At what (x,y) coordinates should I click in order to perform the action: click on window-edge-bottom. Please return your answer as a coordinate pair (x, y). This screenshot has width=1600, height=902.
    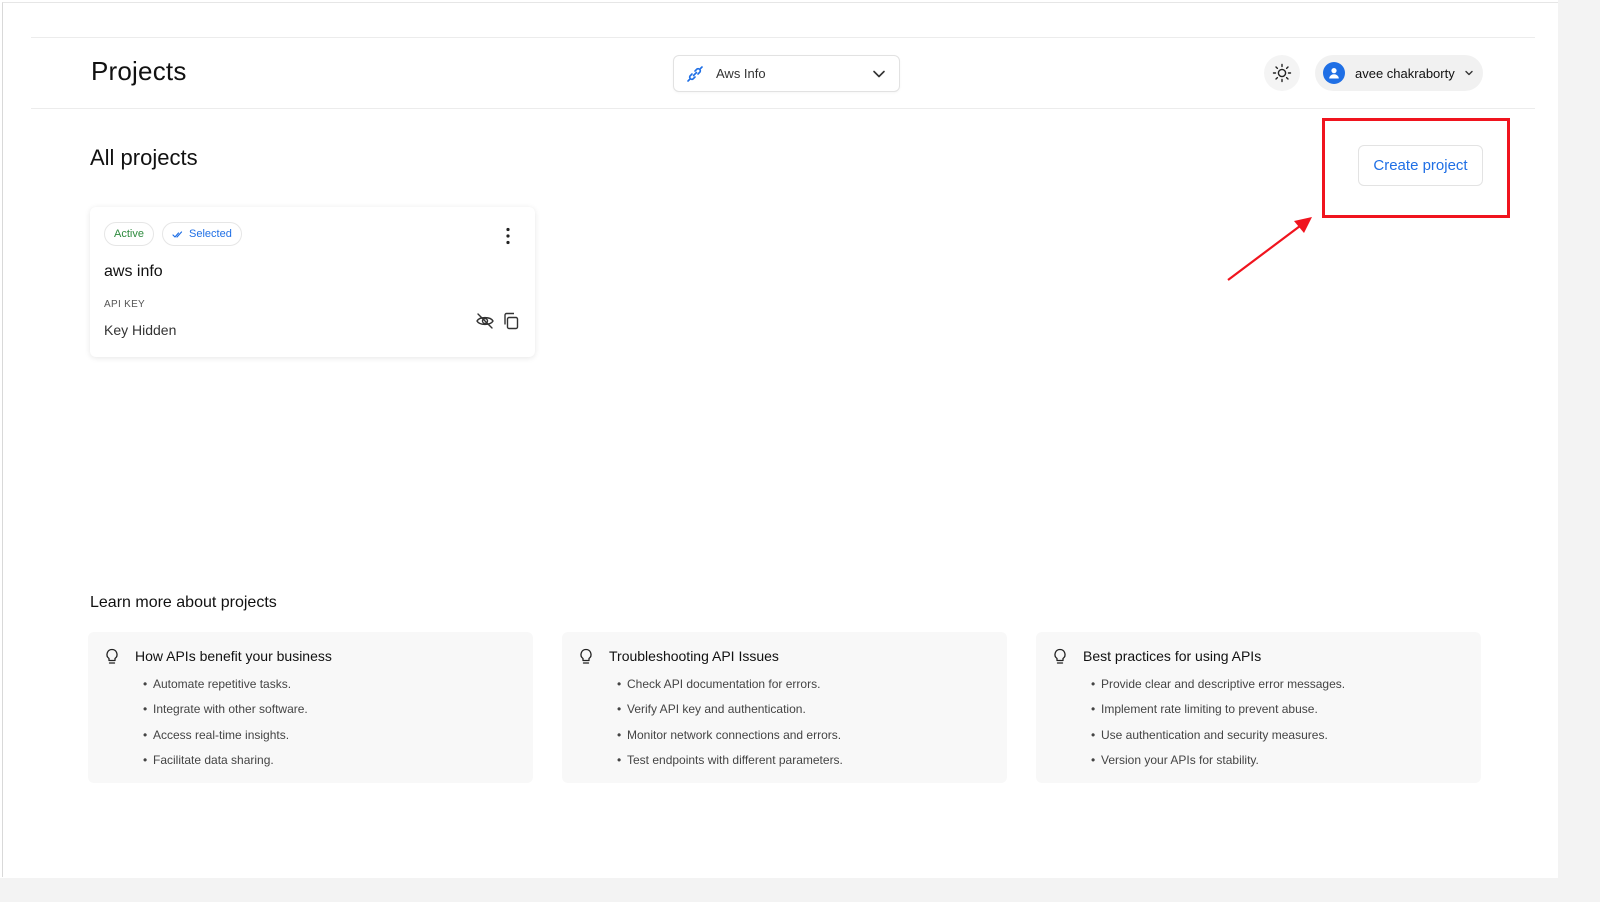
    Looking at the image, I should click on (800, 890).